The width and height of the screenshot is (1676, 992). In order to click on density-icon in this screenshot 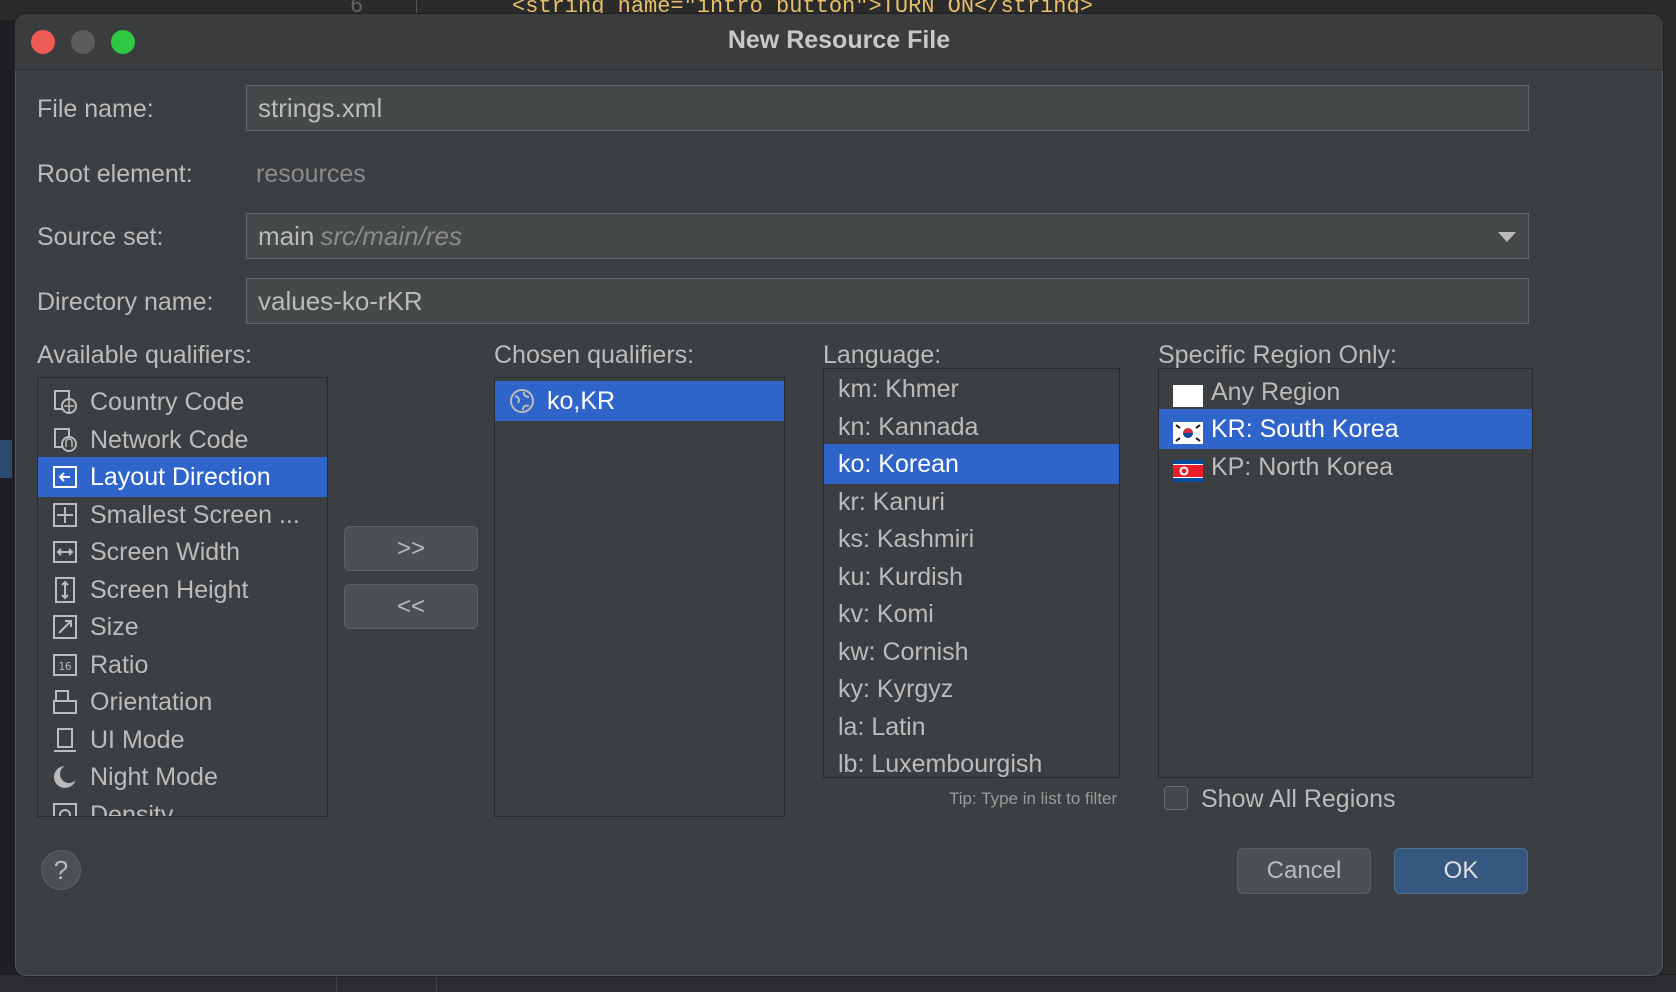, I will do `click(65, 809)`.